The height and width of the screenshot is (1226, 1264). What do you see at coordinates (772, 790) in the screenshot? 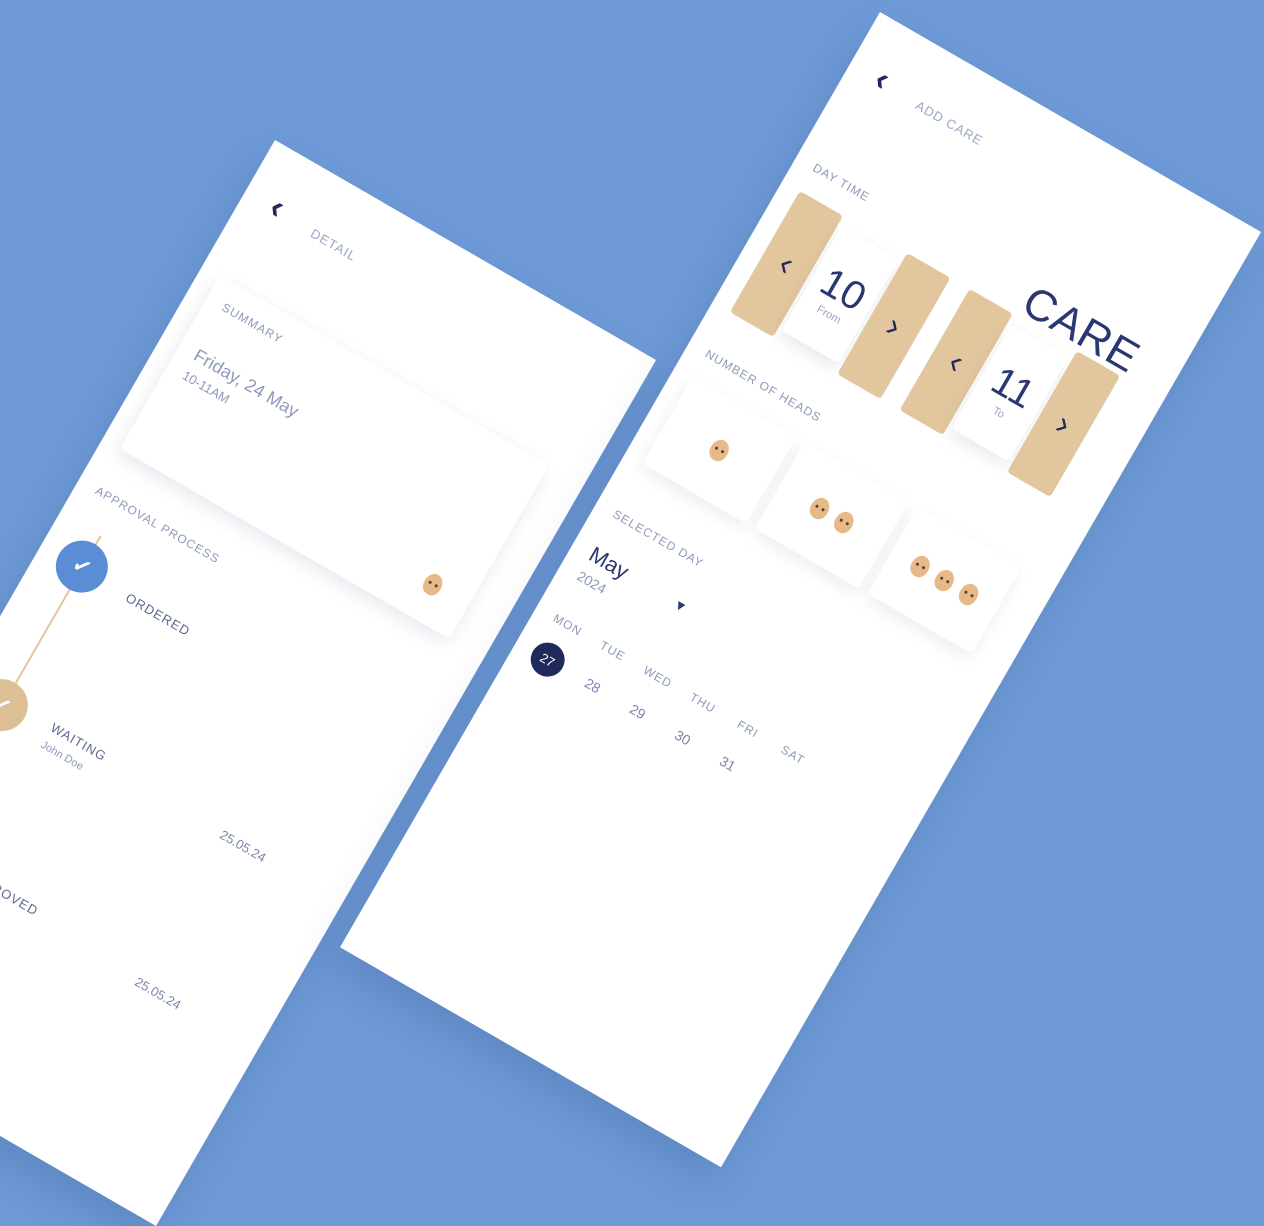
I see `day-number` at bounding box center [772, 790].